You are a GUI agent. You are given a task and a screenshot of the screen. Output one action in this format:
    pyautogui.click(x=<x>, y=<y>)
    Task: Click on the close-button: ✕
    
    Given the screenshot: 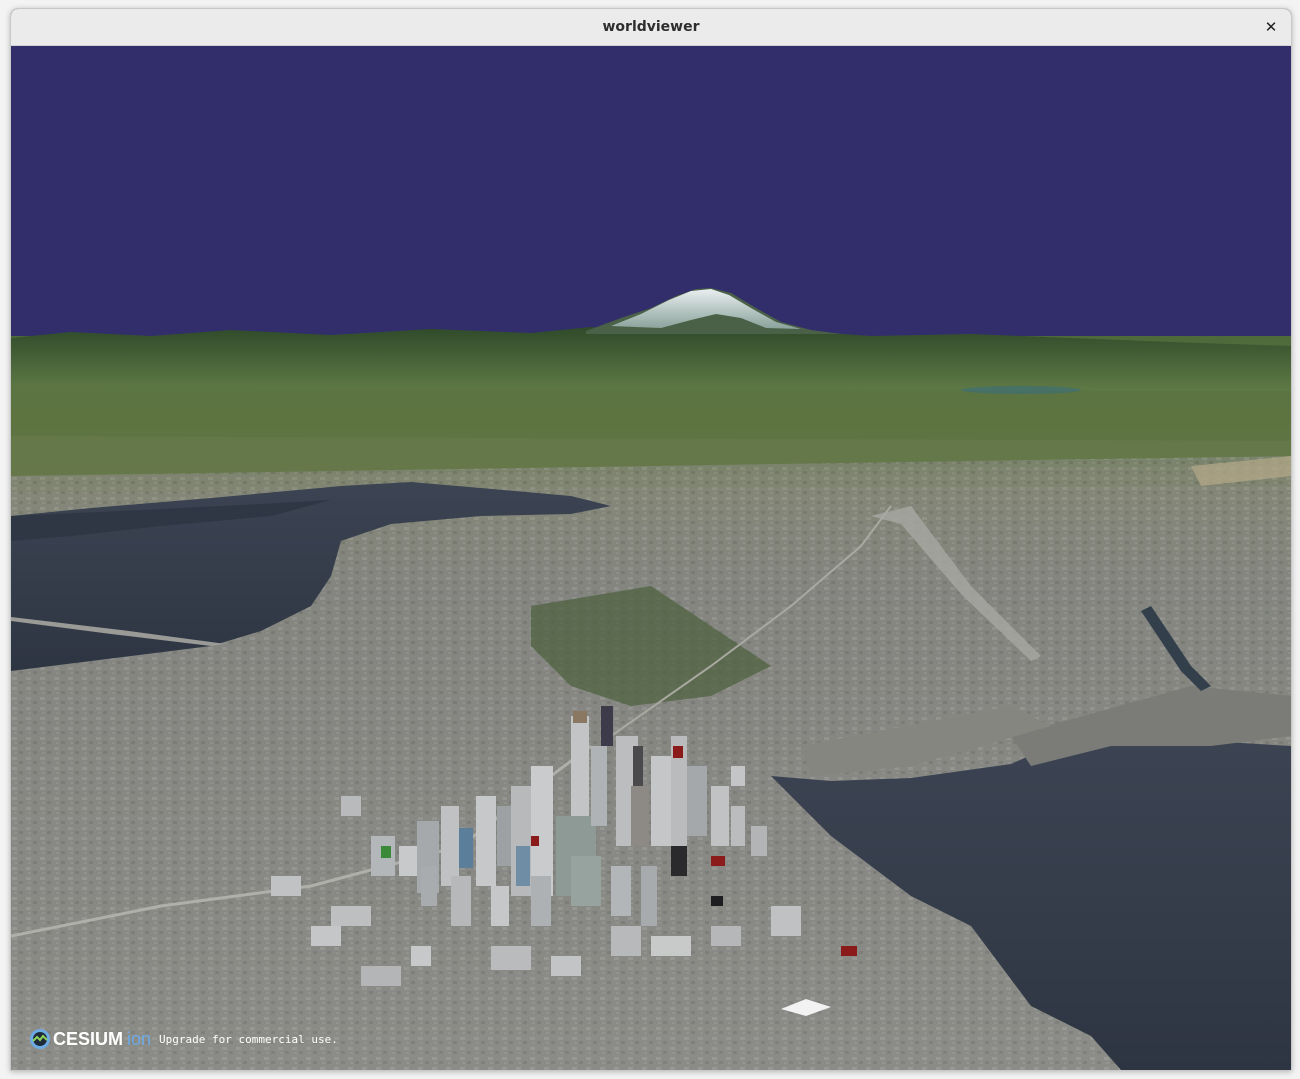 What is the action you would take?
    pyautogui.click(x=1271, y=27)
    